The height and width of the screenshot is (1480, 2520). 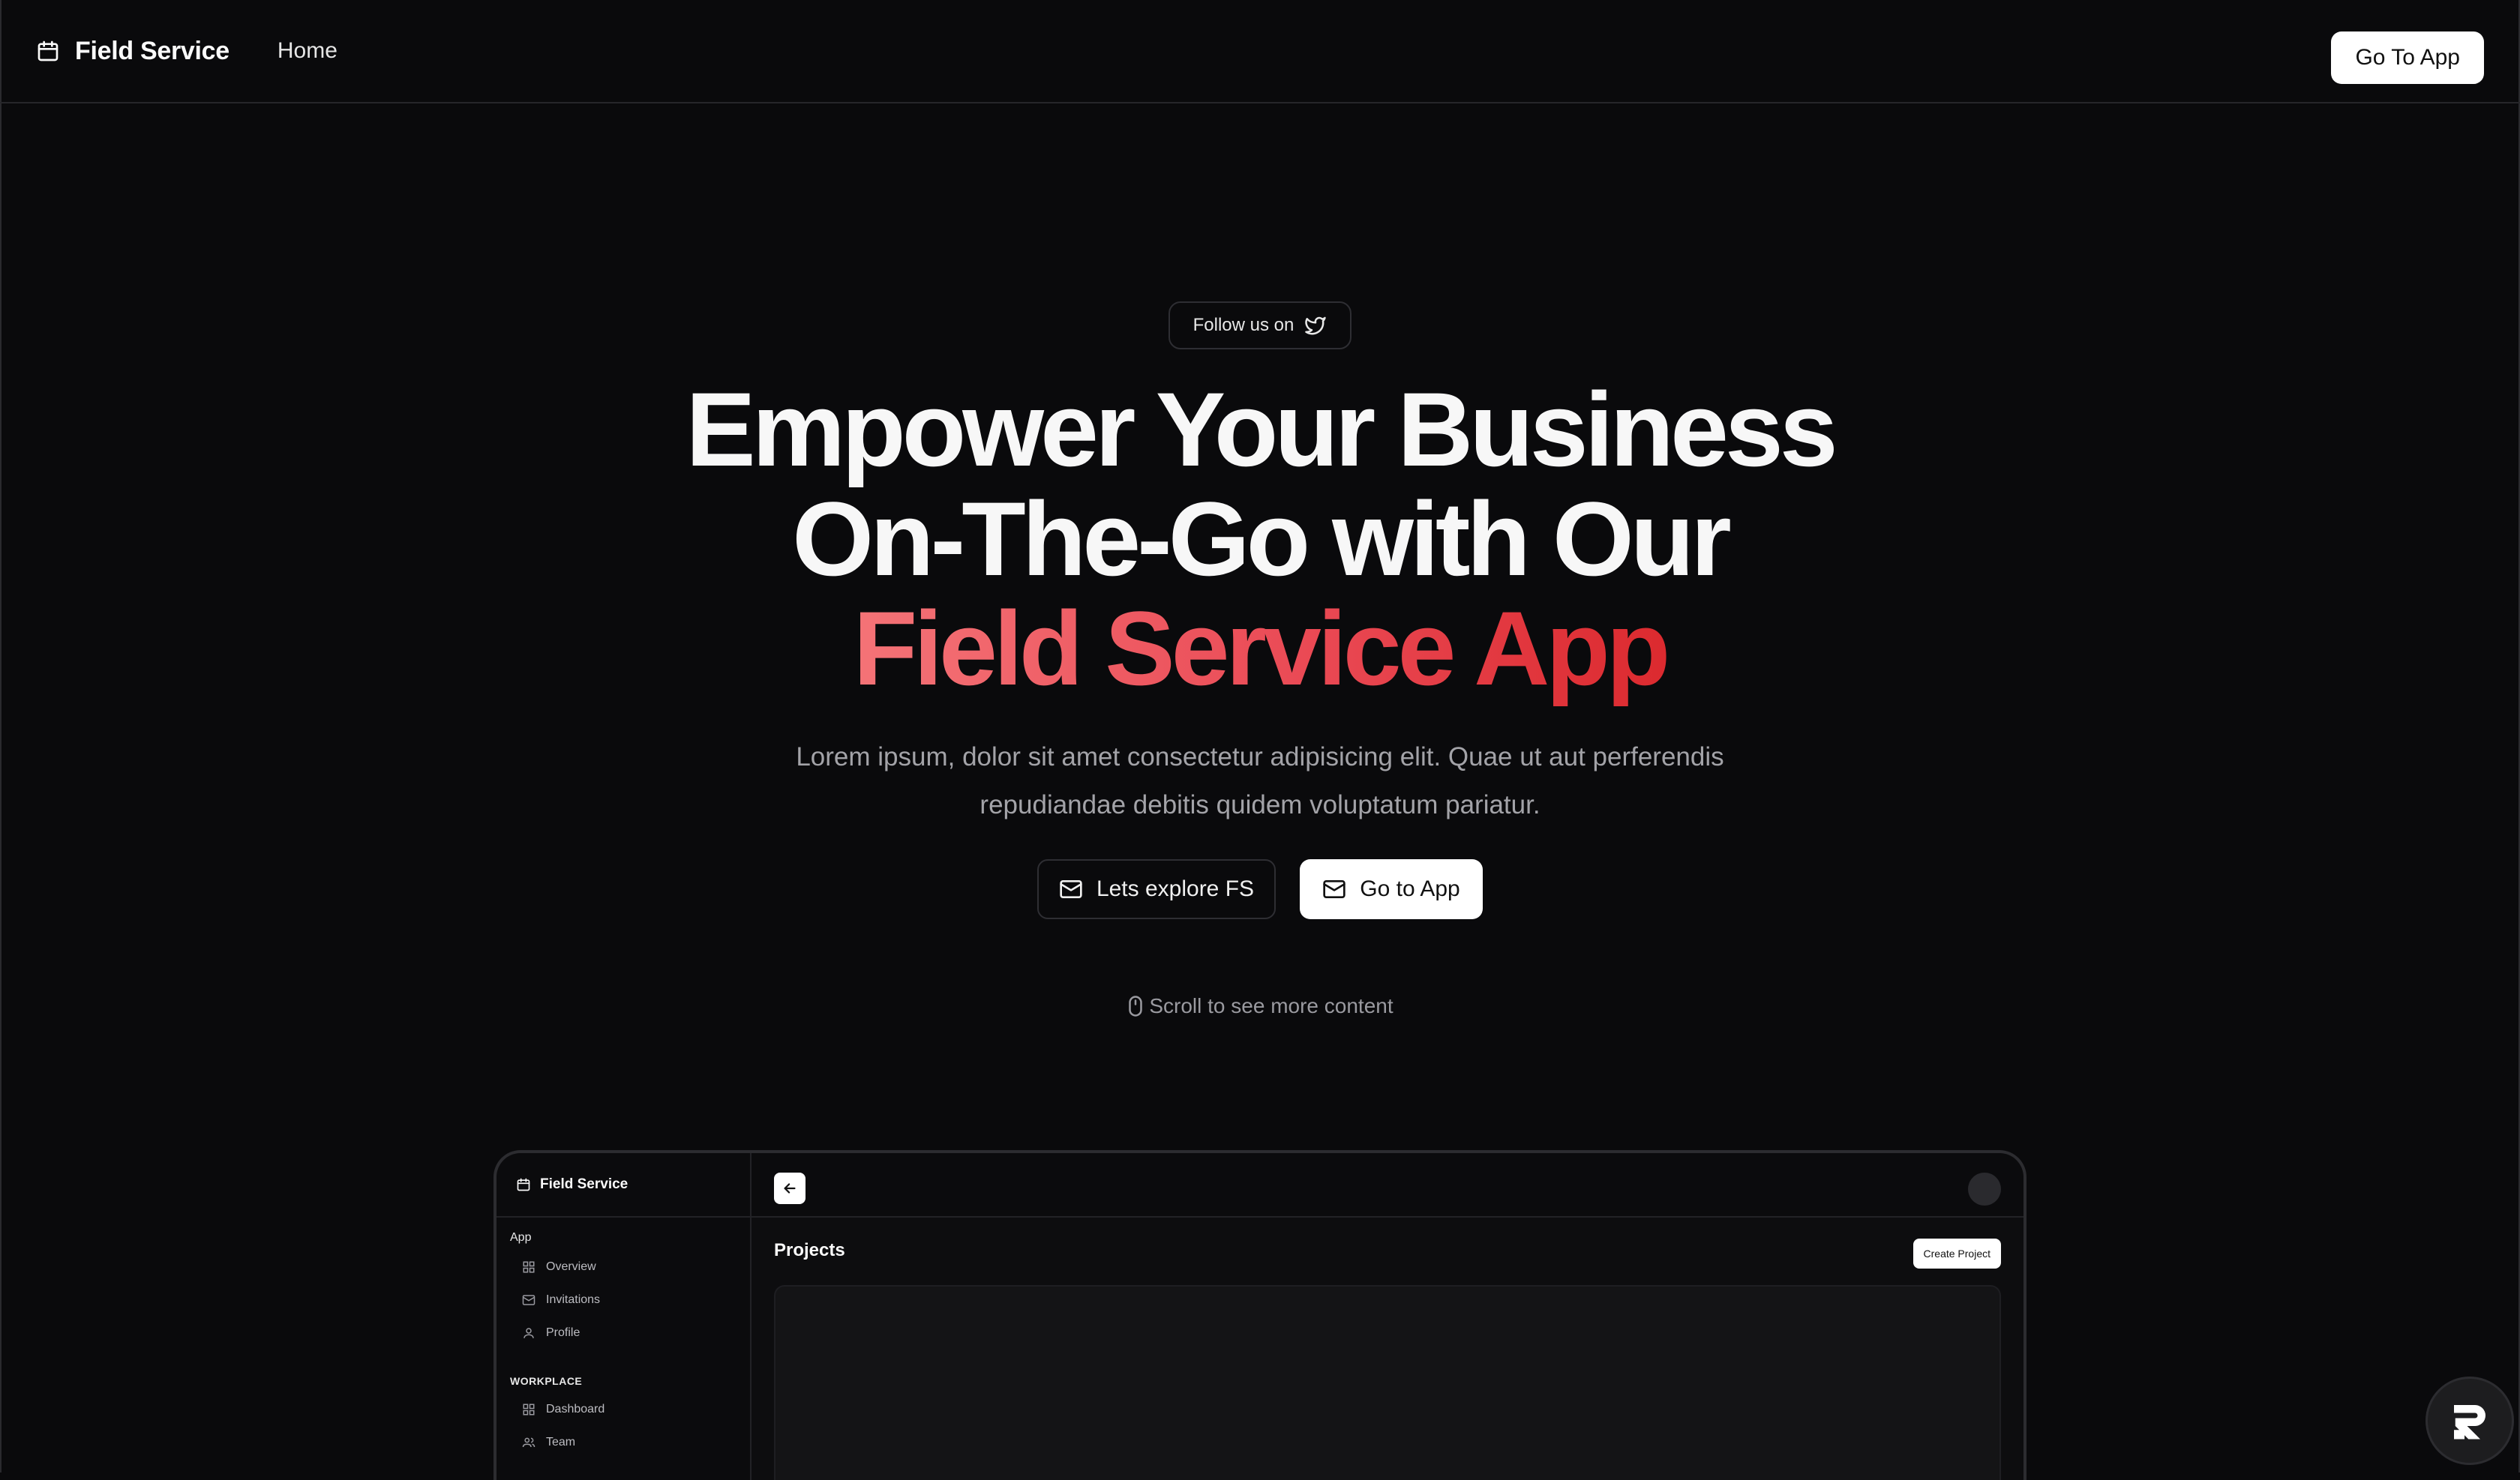 What do you see at coordinates (1260, 51) in the screenshot?
I see `top-navbar: Field Service Home Go To App` at bounding box center [1260, 51].